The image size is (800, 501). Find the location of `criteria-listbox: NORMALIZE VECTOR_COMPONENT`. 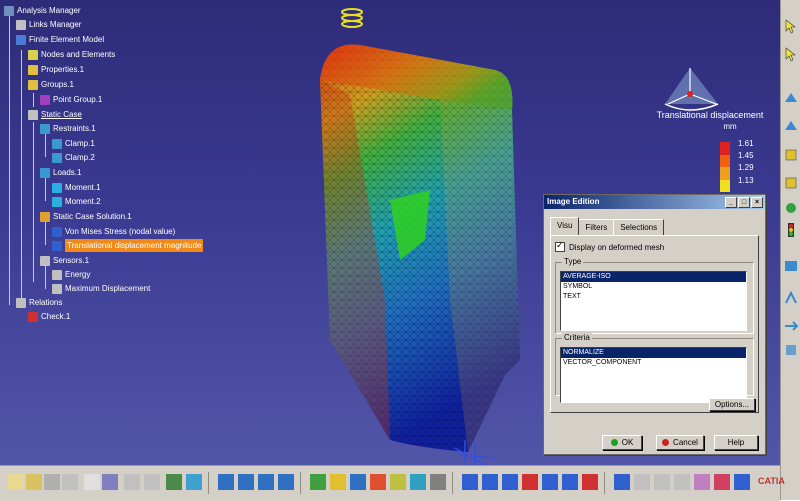

criteria-listbox: NORMALIZE VECTOR_COMPONENT is located at coordinates (653, 375).